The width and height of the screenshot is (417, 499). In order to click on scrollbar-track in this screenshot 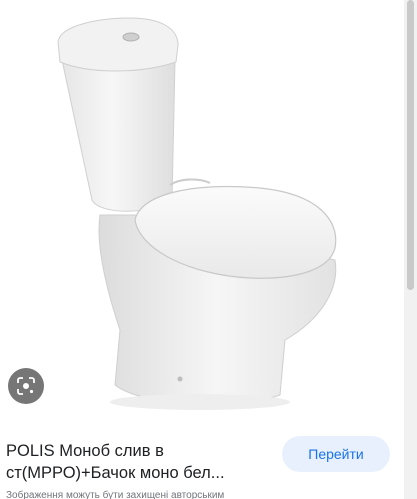, I will do `click(410, 249)`.